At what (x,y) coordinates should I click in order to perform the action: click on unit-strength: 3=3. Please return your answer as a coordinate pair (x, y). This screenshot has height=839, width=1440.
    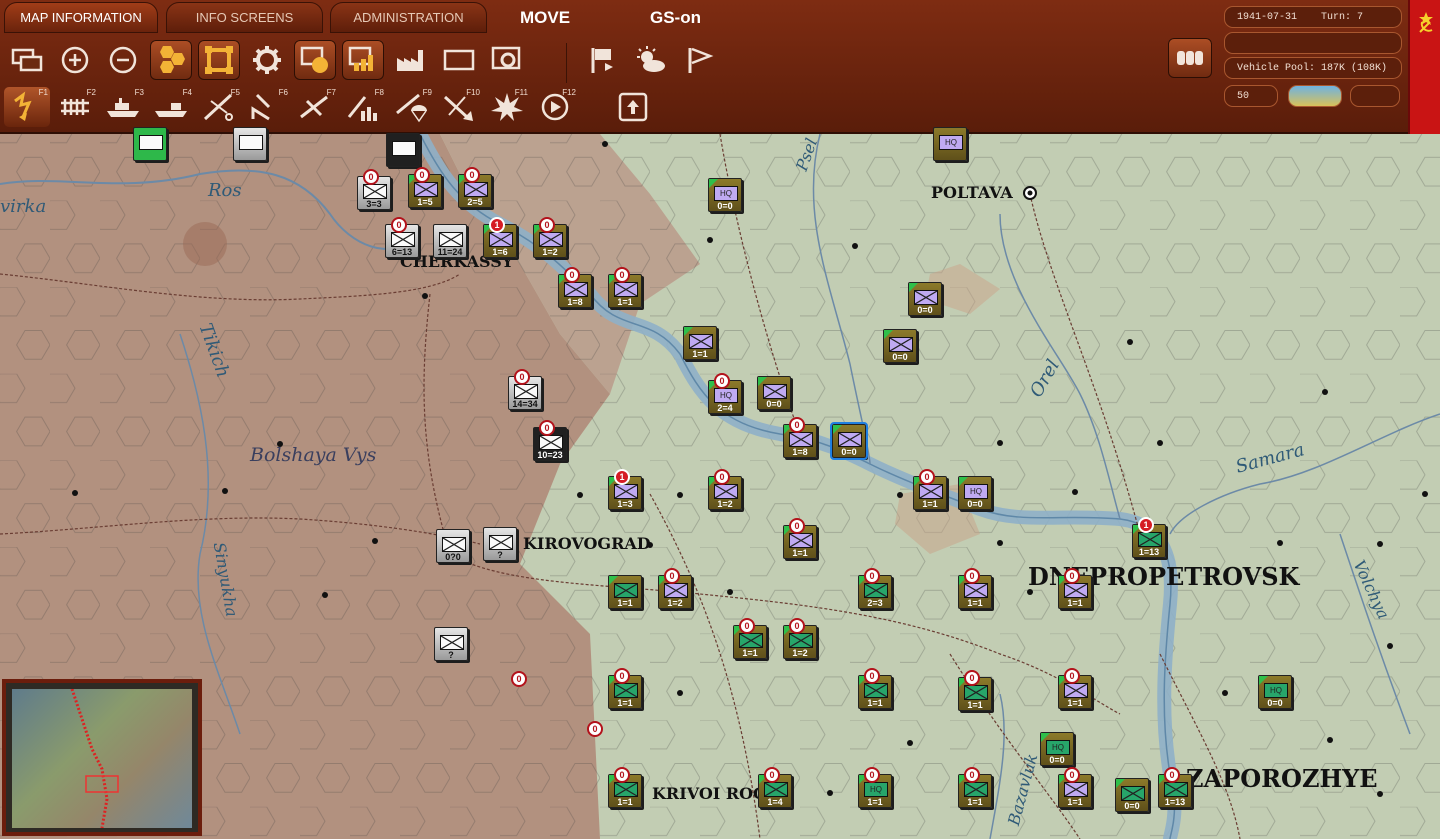
    Looking at the image, I should click on (374, 204).